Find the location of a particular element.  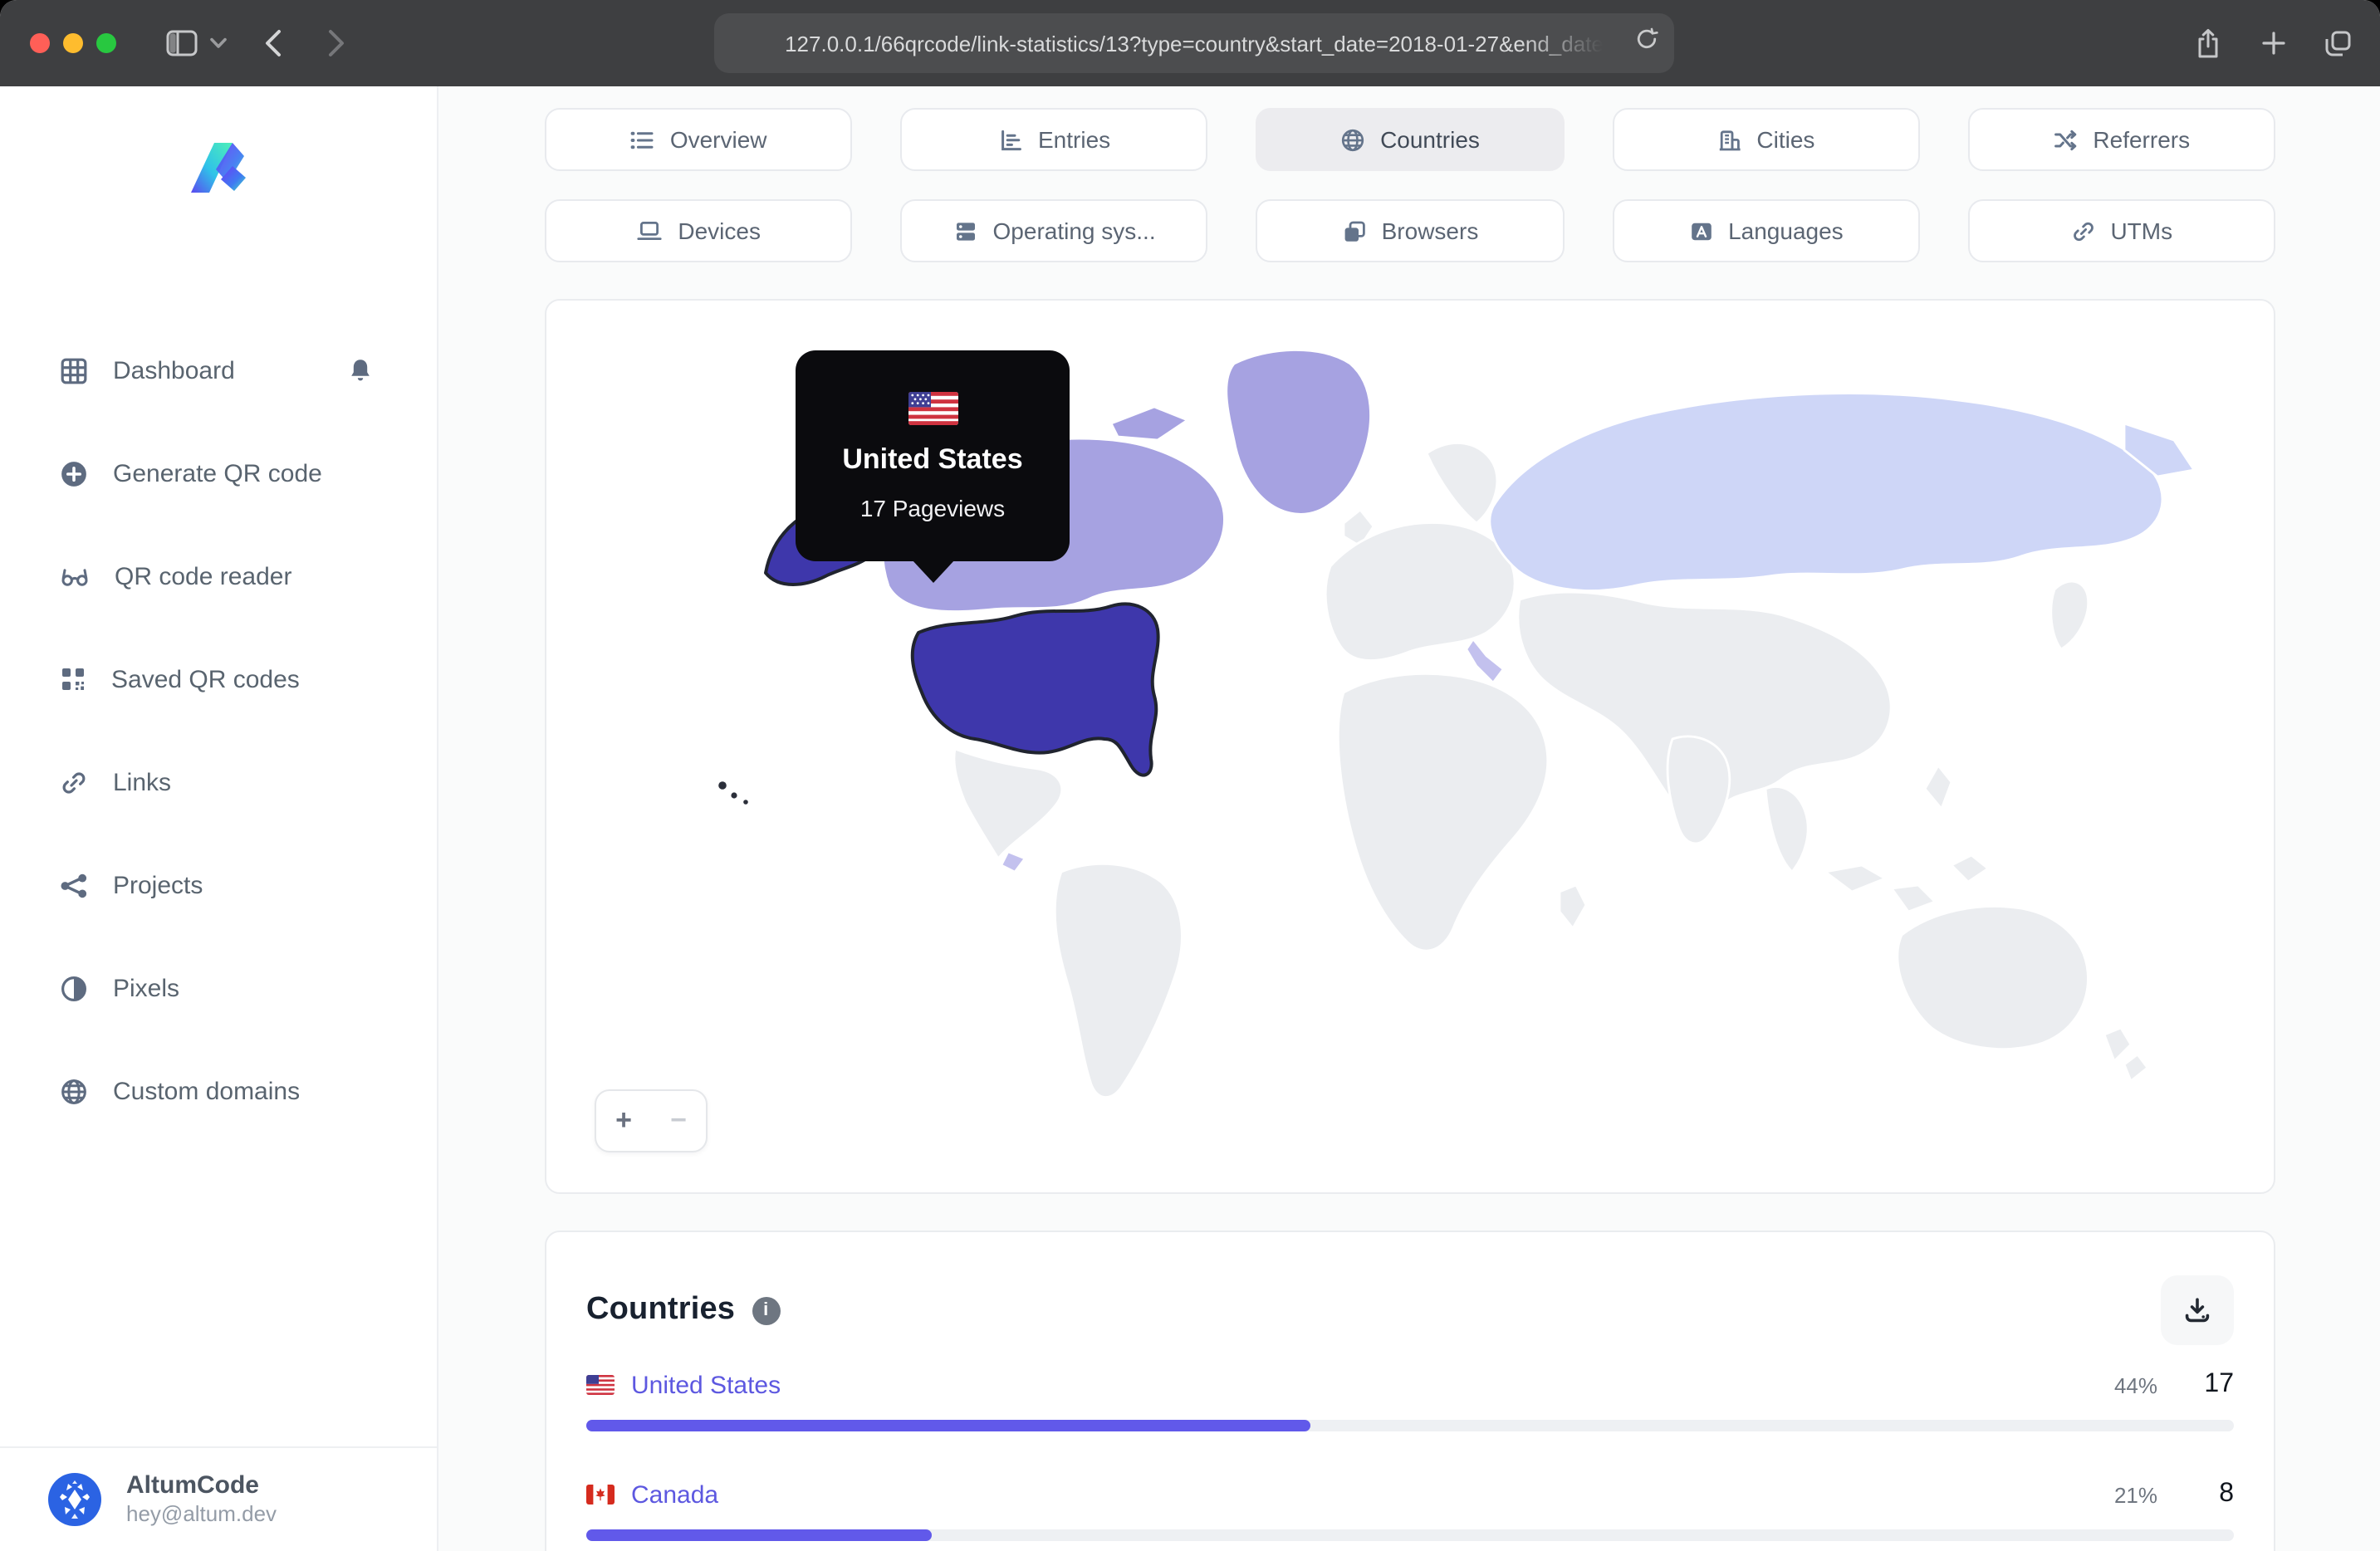

tooltip-pageviews: 17 Pageviews is located at coordinates (932, 508).